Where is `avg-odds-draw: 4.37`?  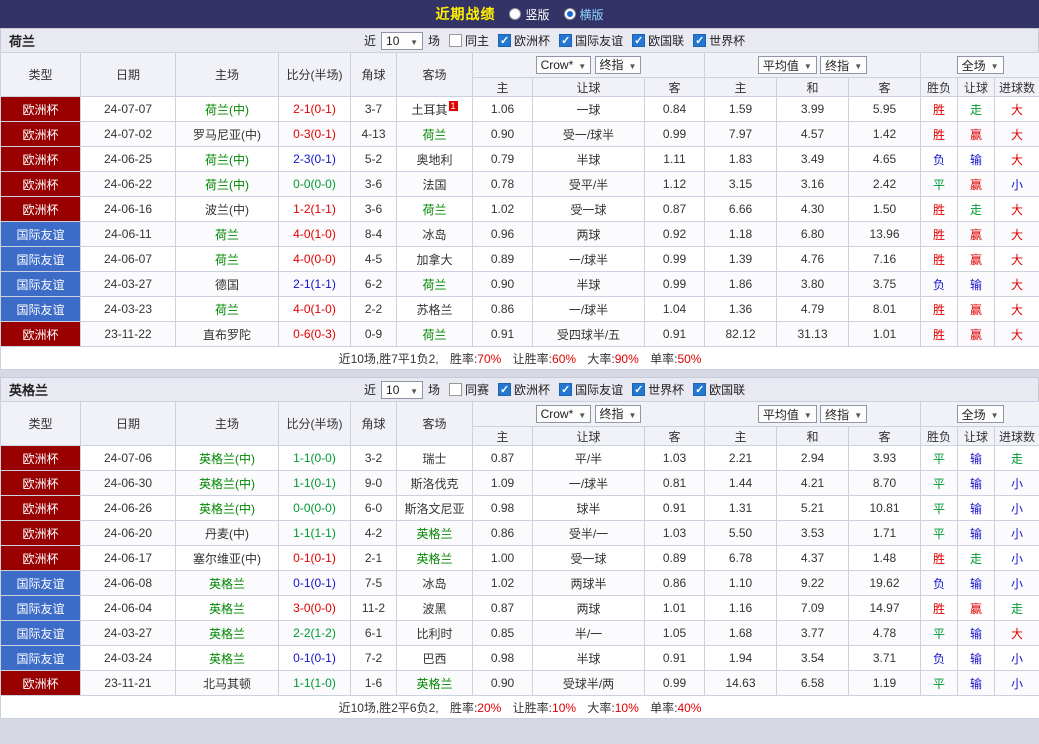
avg-odds-draw: 4.37 is located at coordinates (812, 558).